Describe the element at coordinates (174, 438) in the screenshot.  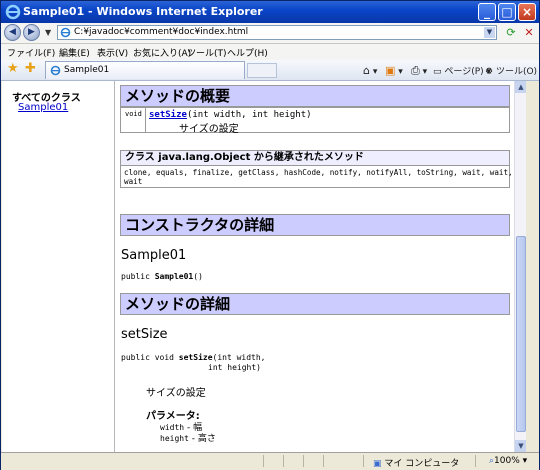
I see `param-height-name: height` at that location.